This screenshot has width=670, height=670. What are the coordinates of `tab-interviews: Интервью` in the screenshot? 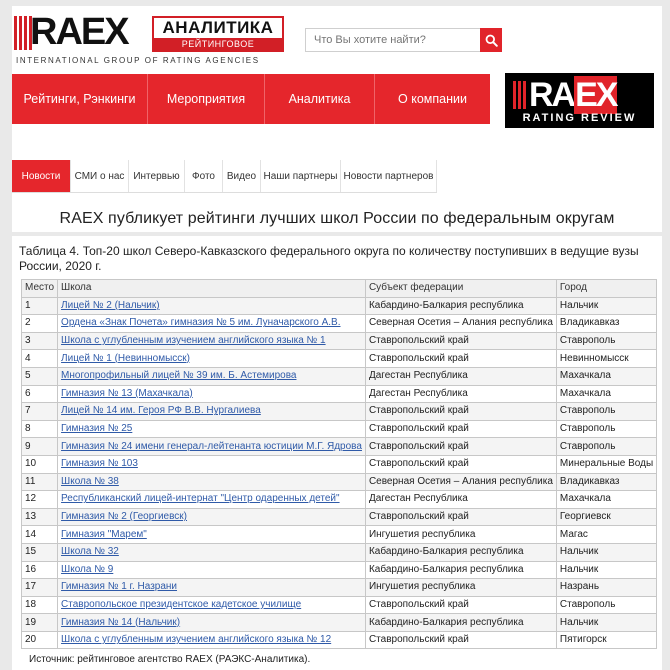 It's located at (157, 176).